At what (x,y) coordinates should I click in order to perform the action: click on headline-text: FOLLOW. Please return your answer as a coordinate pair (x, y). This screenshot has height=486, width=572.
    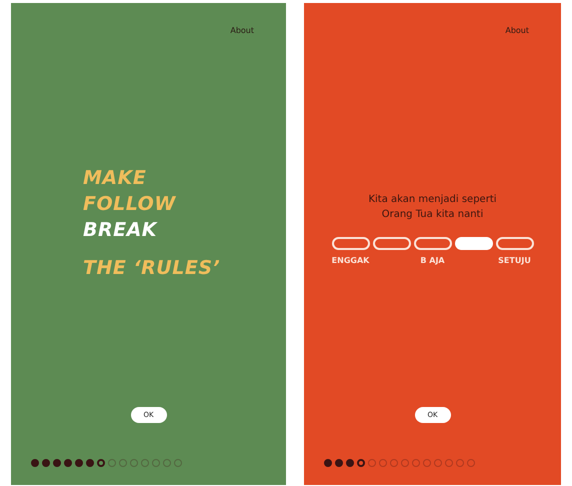
    Looking at the image, I should click on (130, 204).